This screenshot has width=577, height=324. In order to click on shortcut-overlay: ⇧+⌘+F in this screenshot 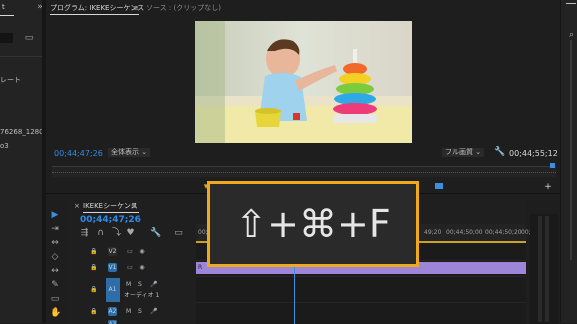, I will do `click(313, 224)`.